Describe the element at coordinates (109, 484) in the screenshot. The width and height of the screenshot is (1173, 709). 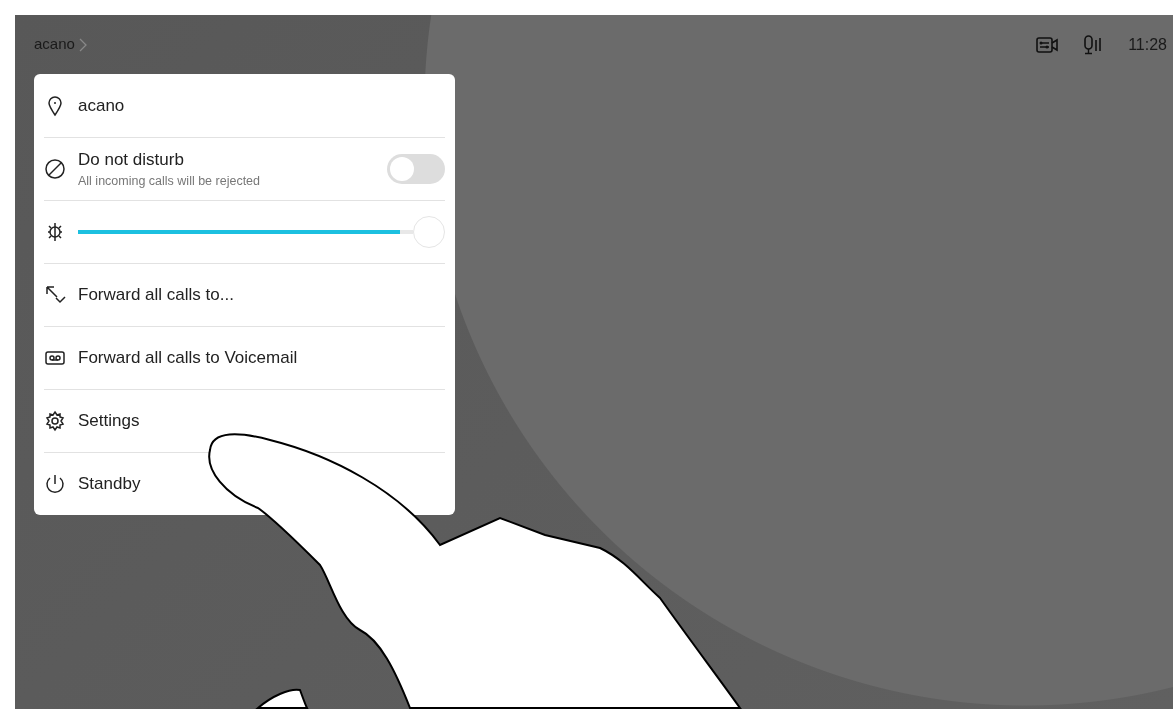
I see `menu-item: Standby` at that location.